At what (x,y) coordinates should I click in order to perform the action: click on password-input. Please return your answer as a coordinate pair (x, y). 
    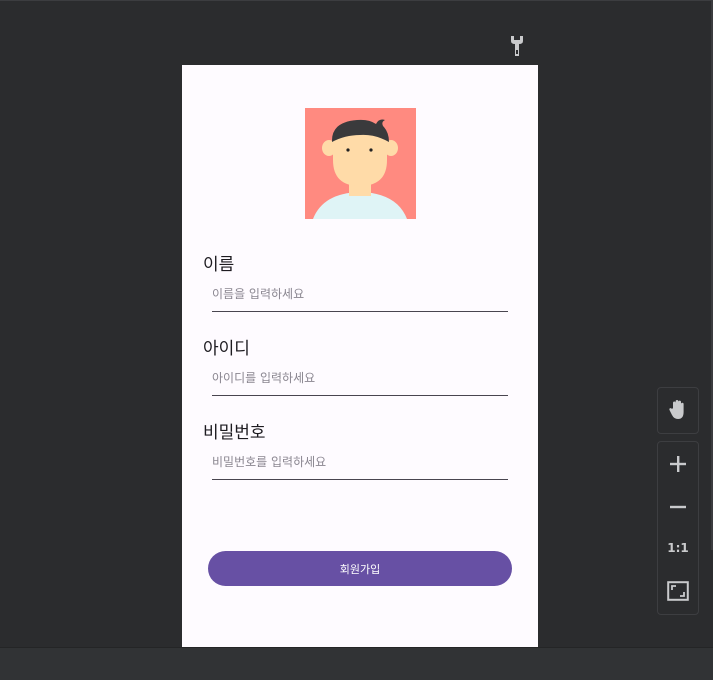
    Looking at the image, I should click on (360, 464).